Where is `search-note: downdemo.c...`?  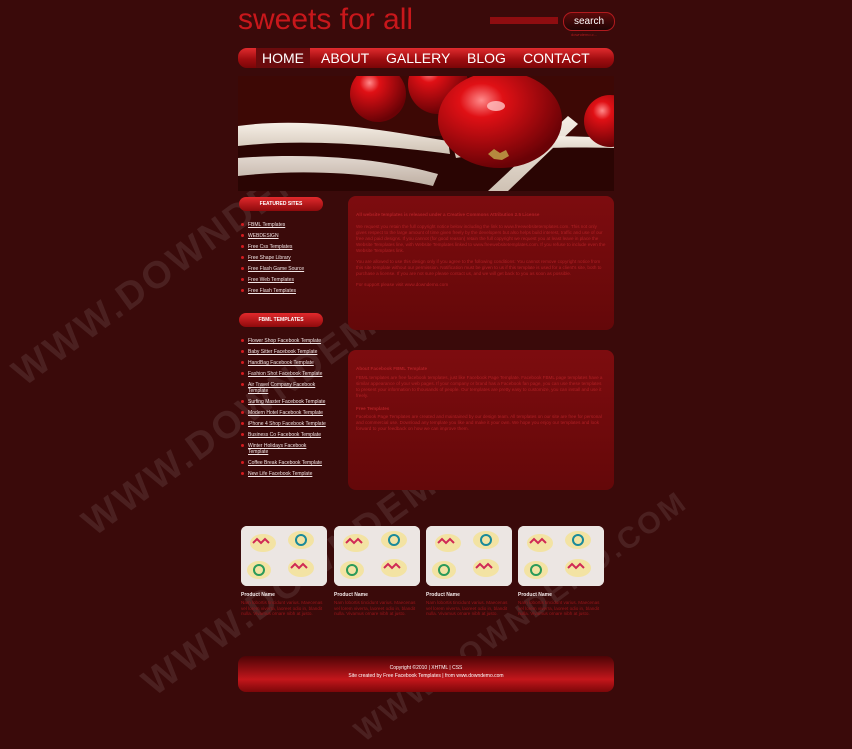 search-note: downdemo.c... is located at coordinates (584, 34).